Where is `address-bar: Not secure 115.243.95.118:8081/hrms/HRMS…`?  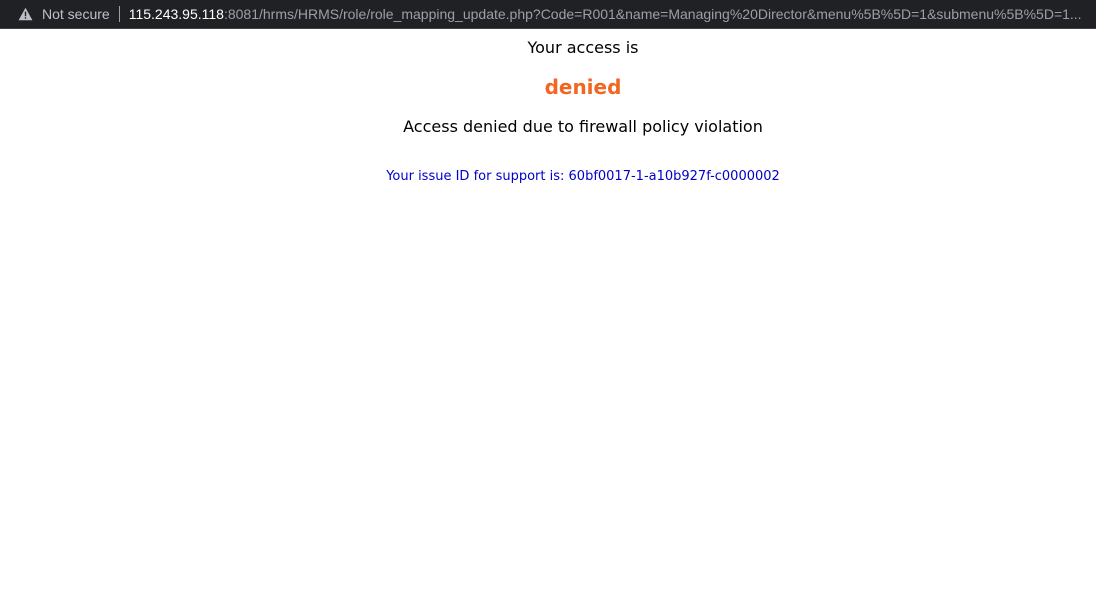 address-bar: Not secure 115.243.95.118:8081/hrms/HRMS… is located at coordinates (548, 14).